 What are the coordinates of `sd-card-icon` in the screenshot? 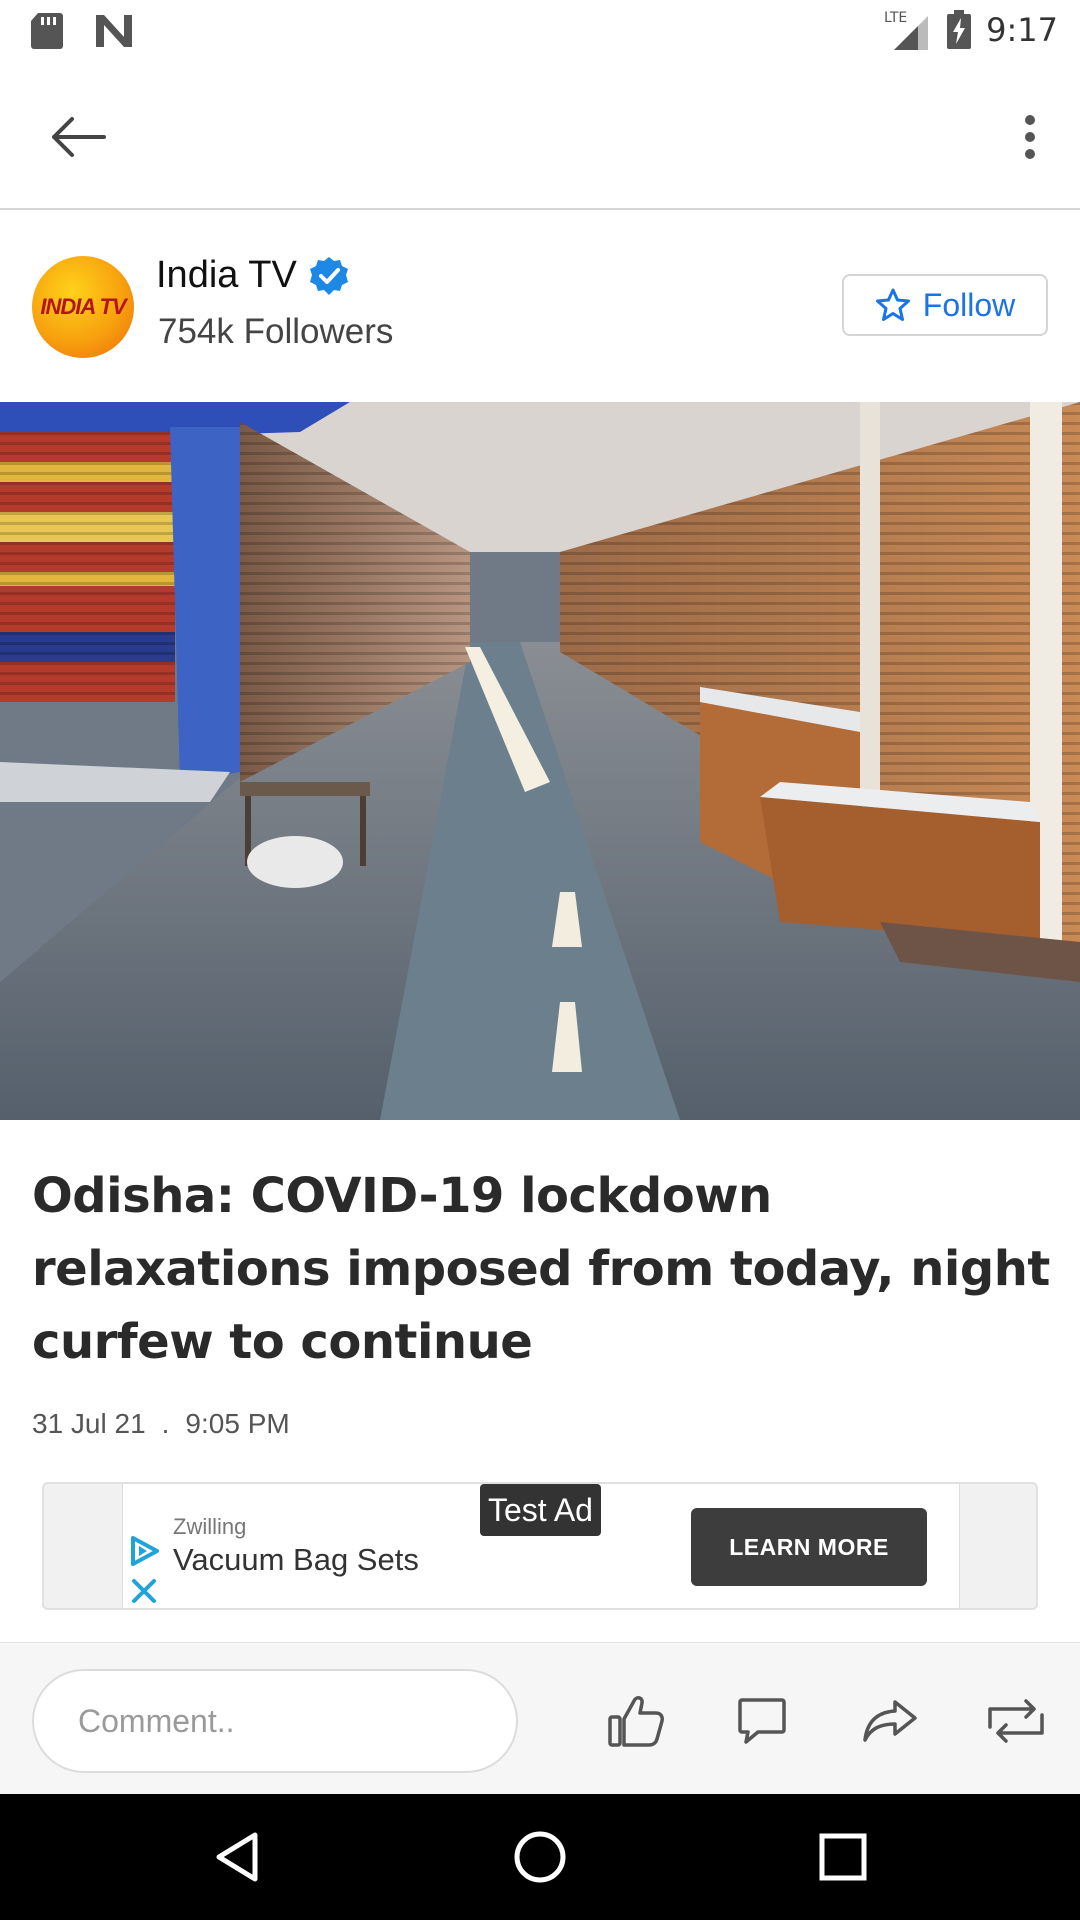 It's located at (47, 31).